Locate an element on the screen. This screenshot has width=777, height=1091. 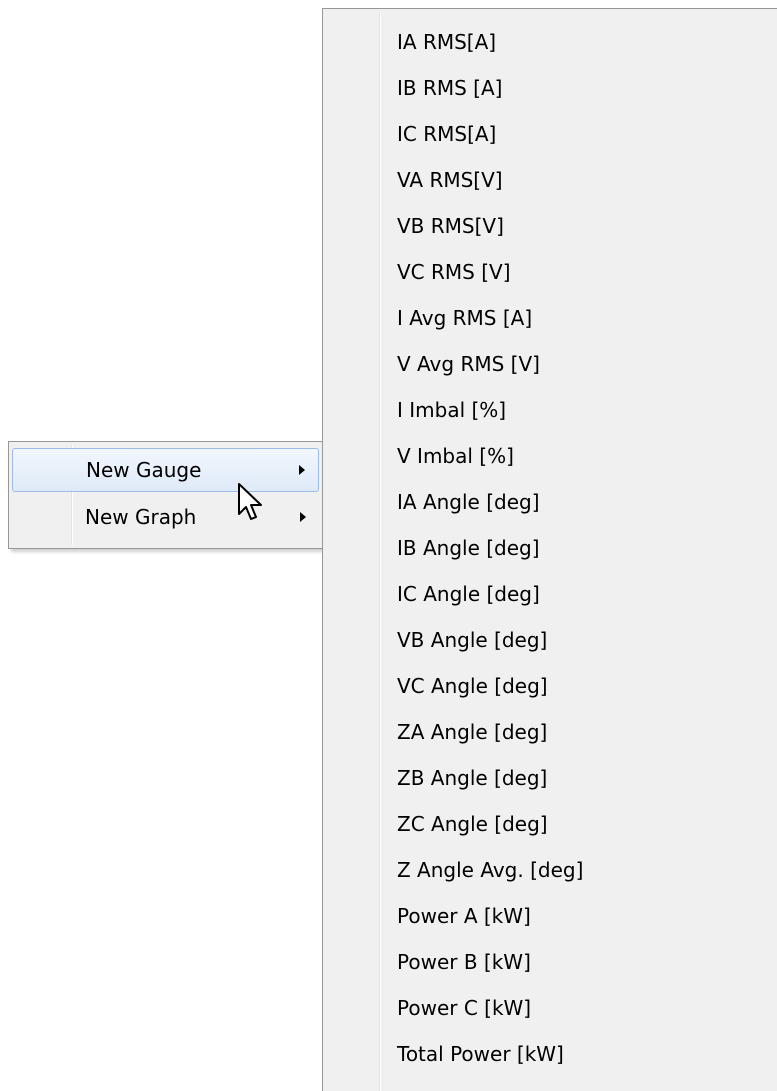
submenu-item: IA Angle [deg] is located at coordinates (550, 502).